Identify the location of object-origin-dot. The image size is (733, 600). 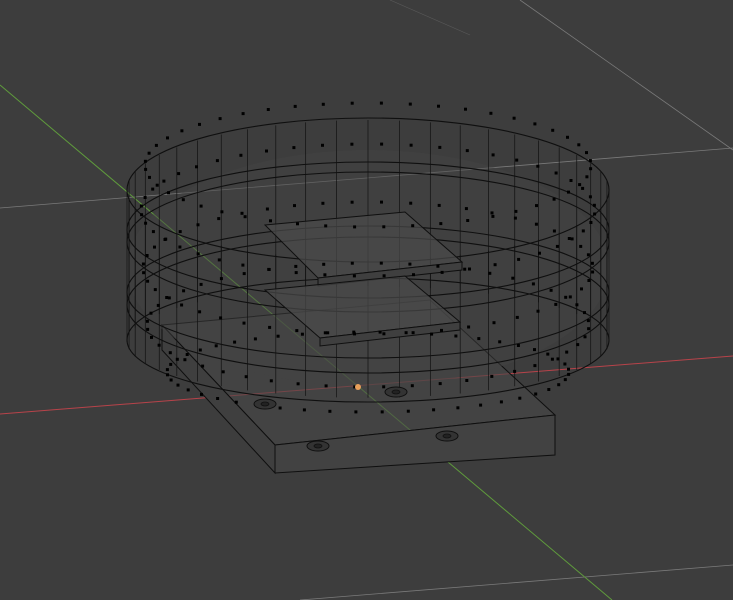
(358, 387).